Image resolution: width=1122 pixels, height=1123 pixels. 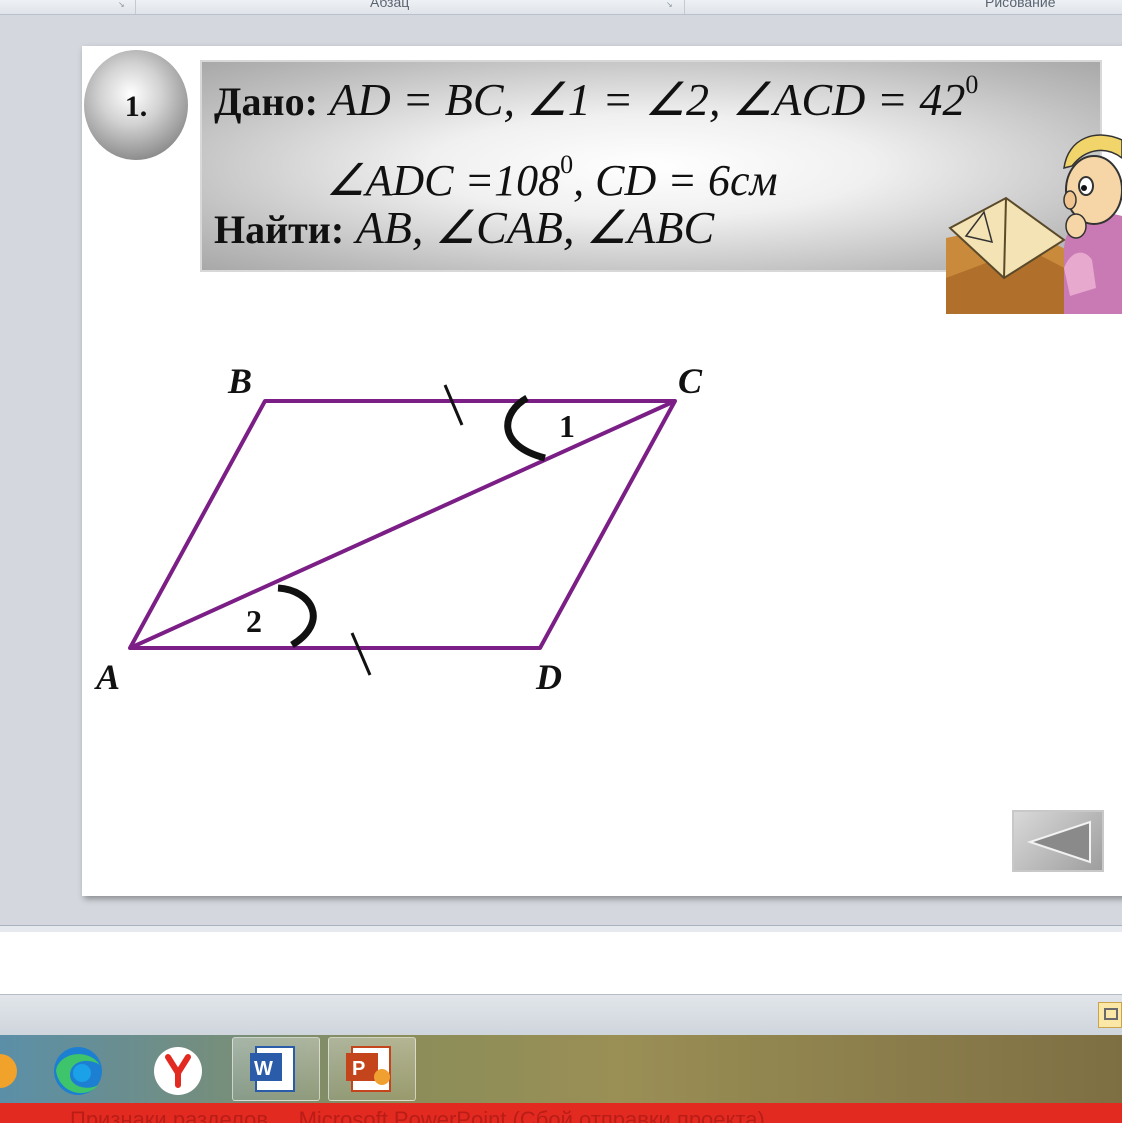 I want to click on notes-pane, so click(x=561, y=963).